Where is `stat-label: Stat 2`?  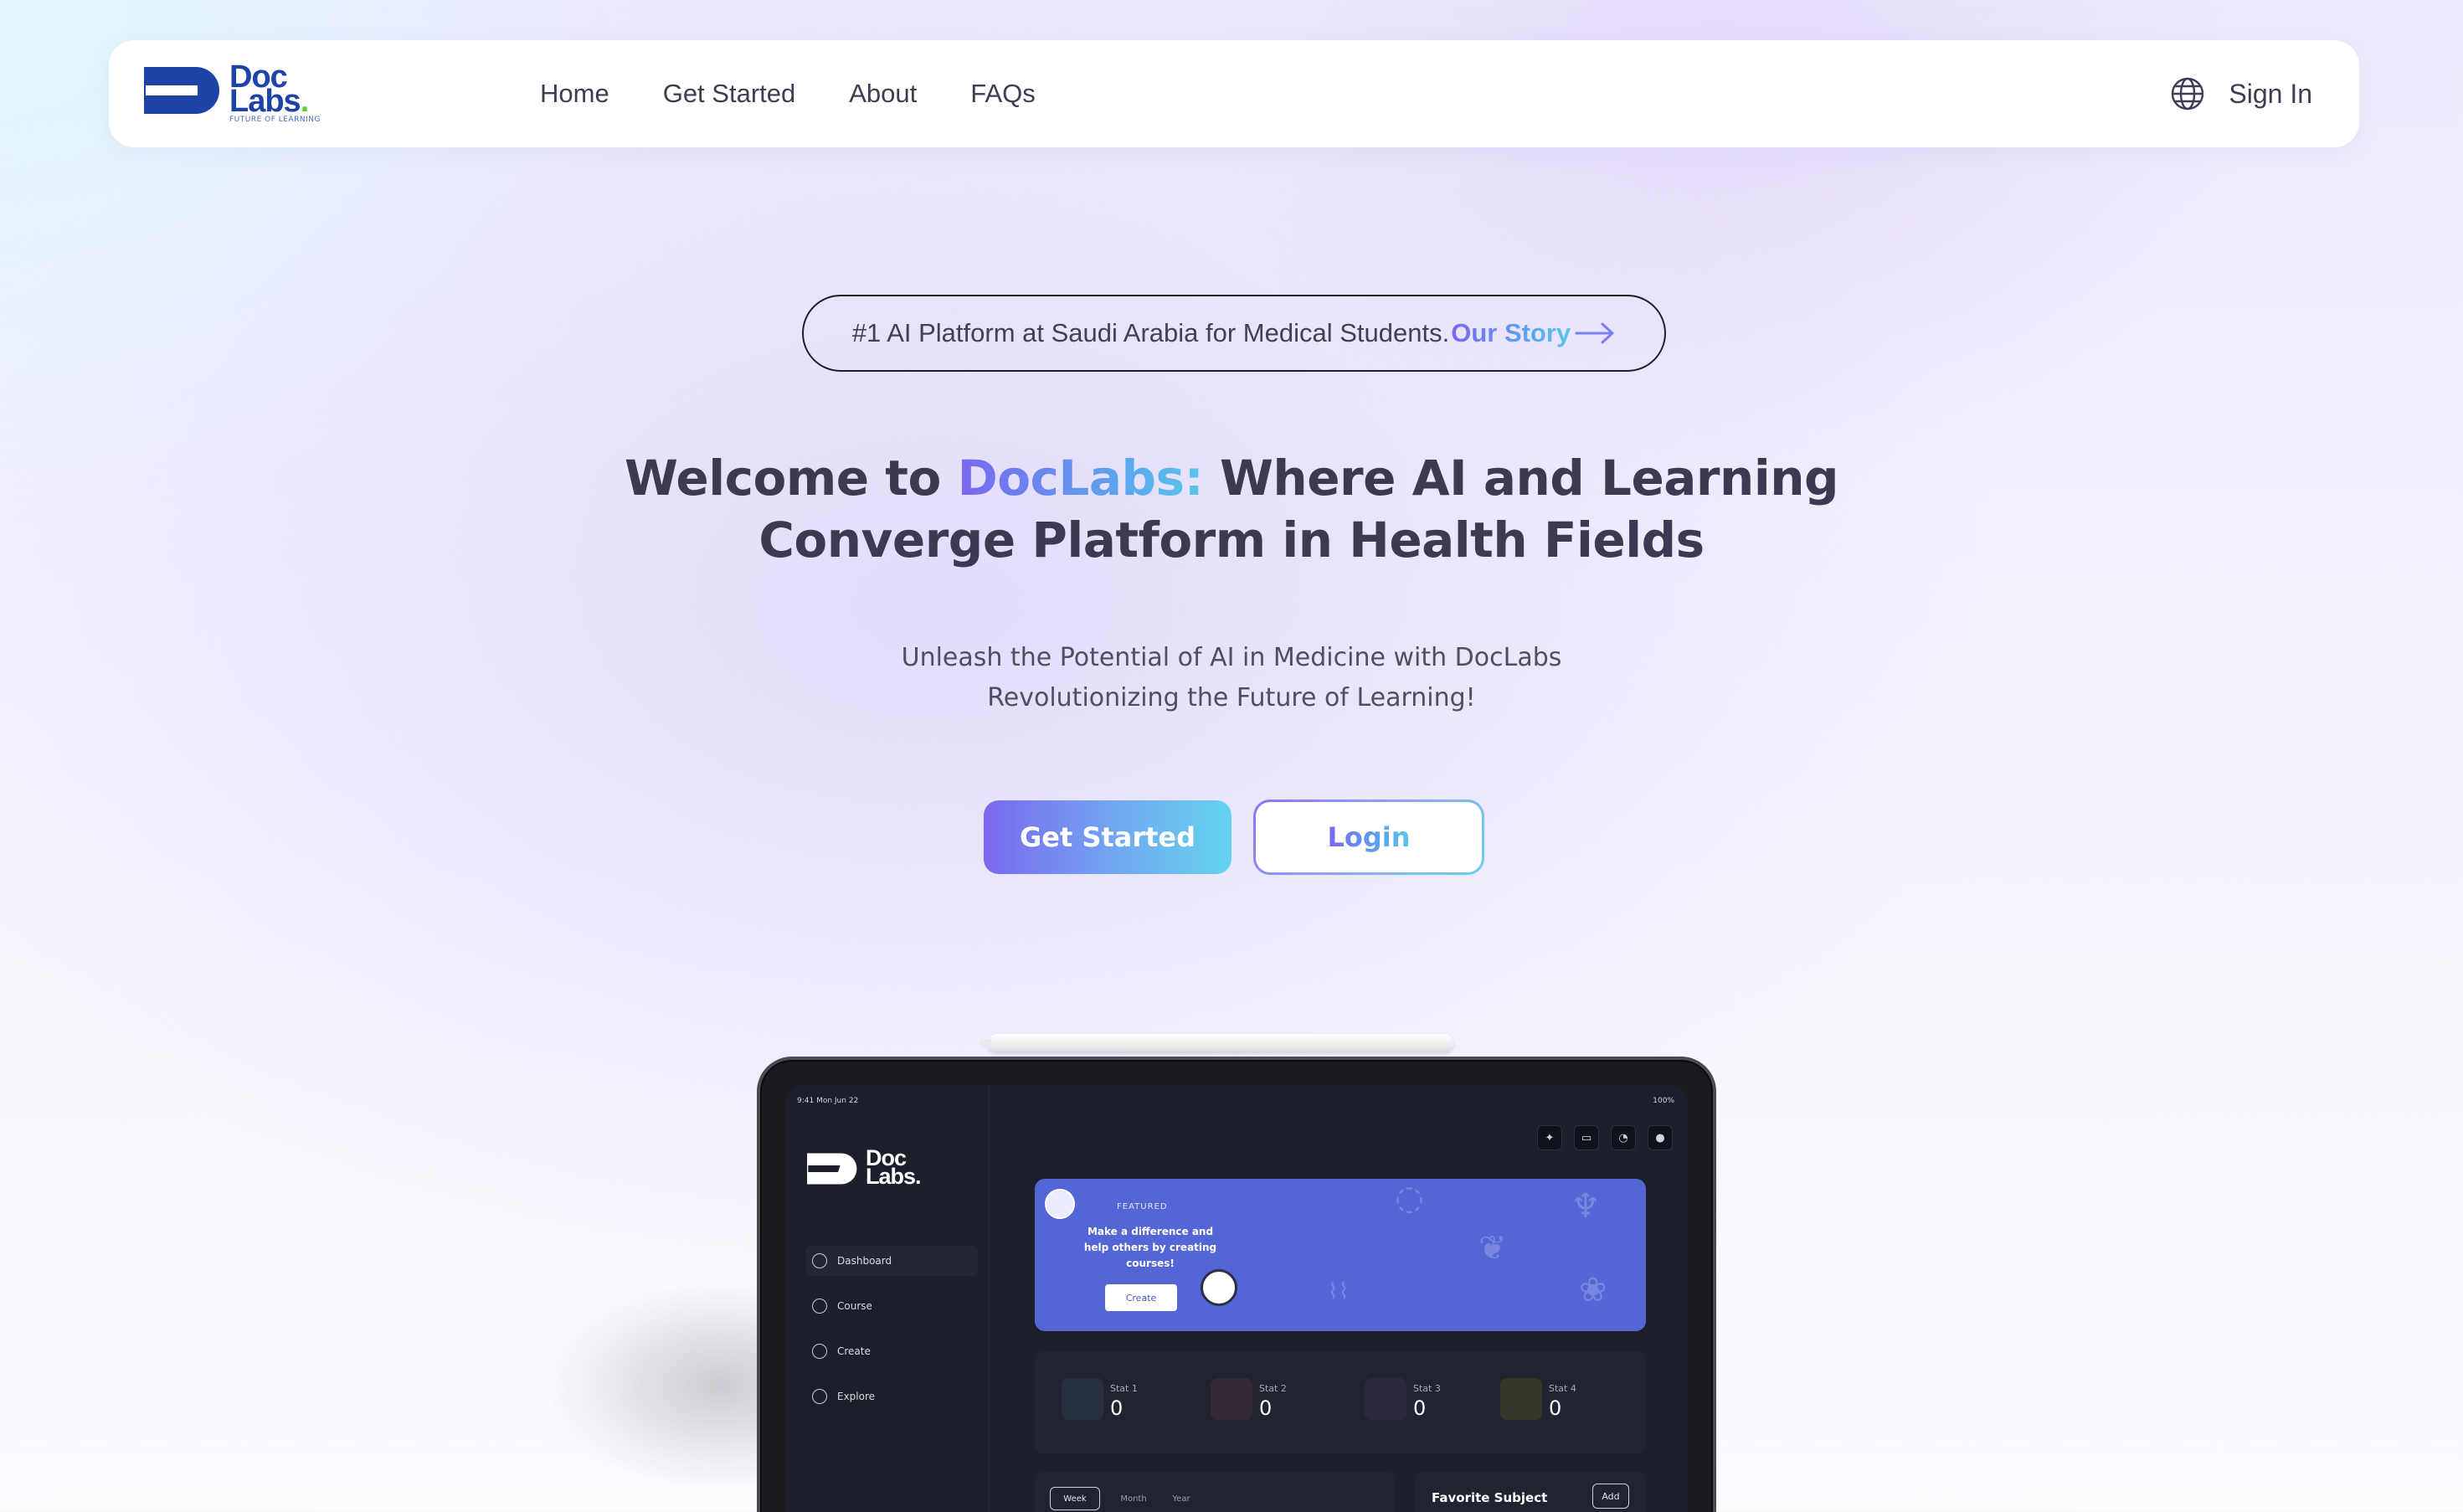
stat-label: Stat 2 is located at coordinates (1273, 1388).